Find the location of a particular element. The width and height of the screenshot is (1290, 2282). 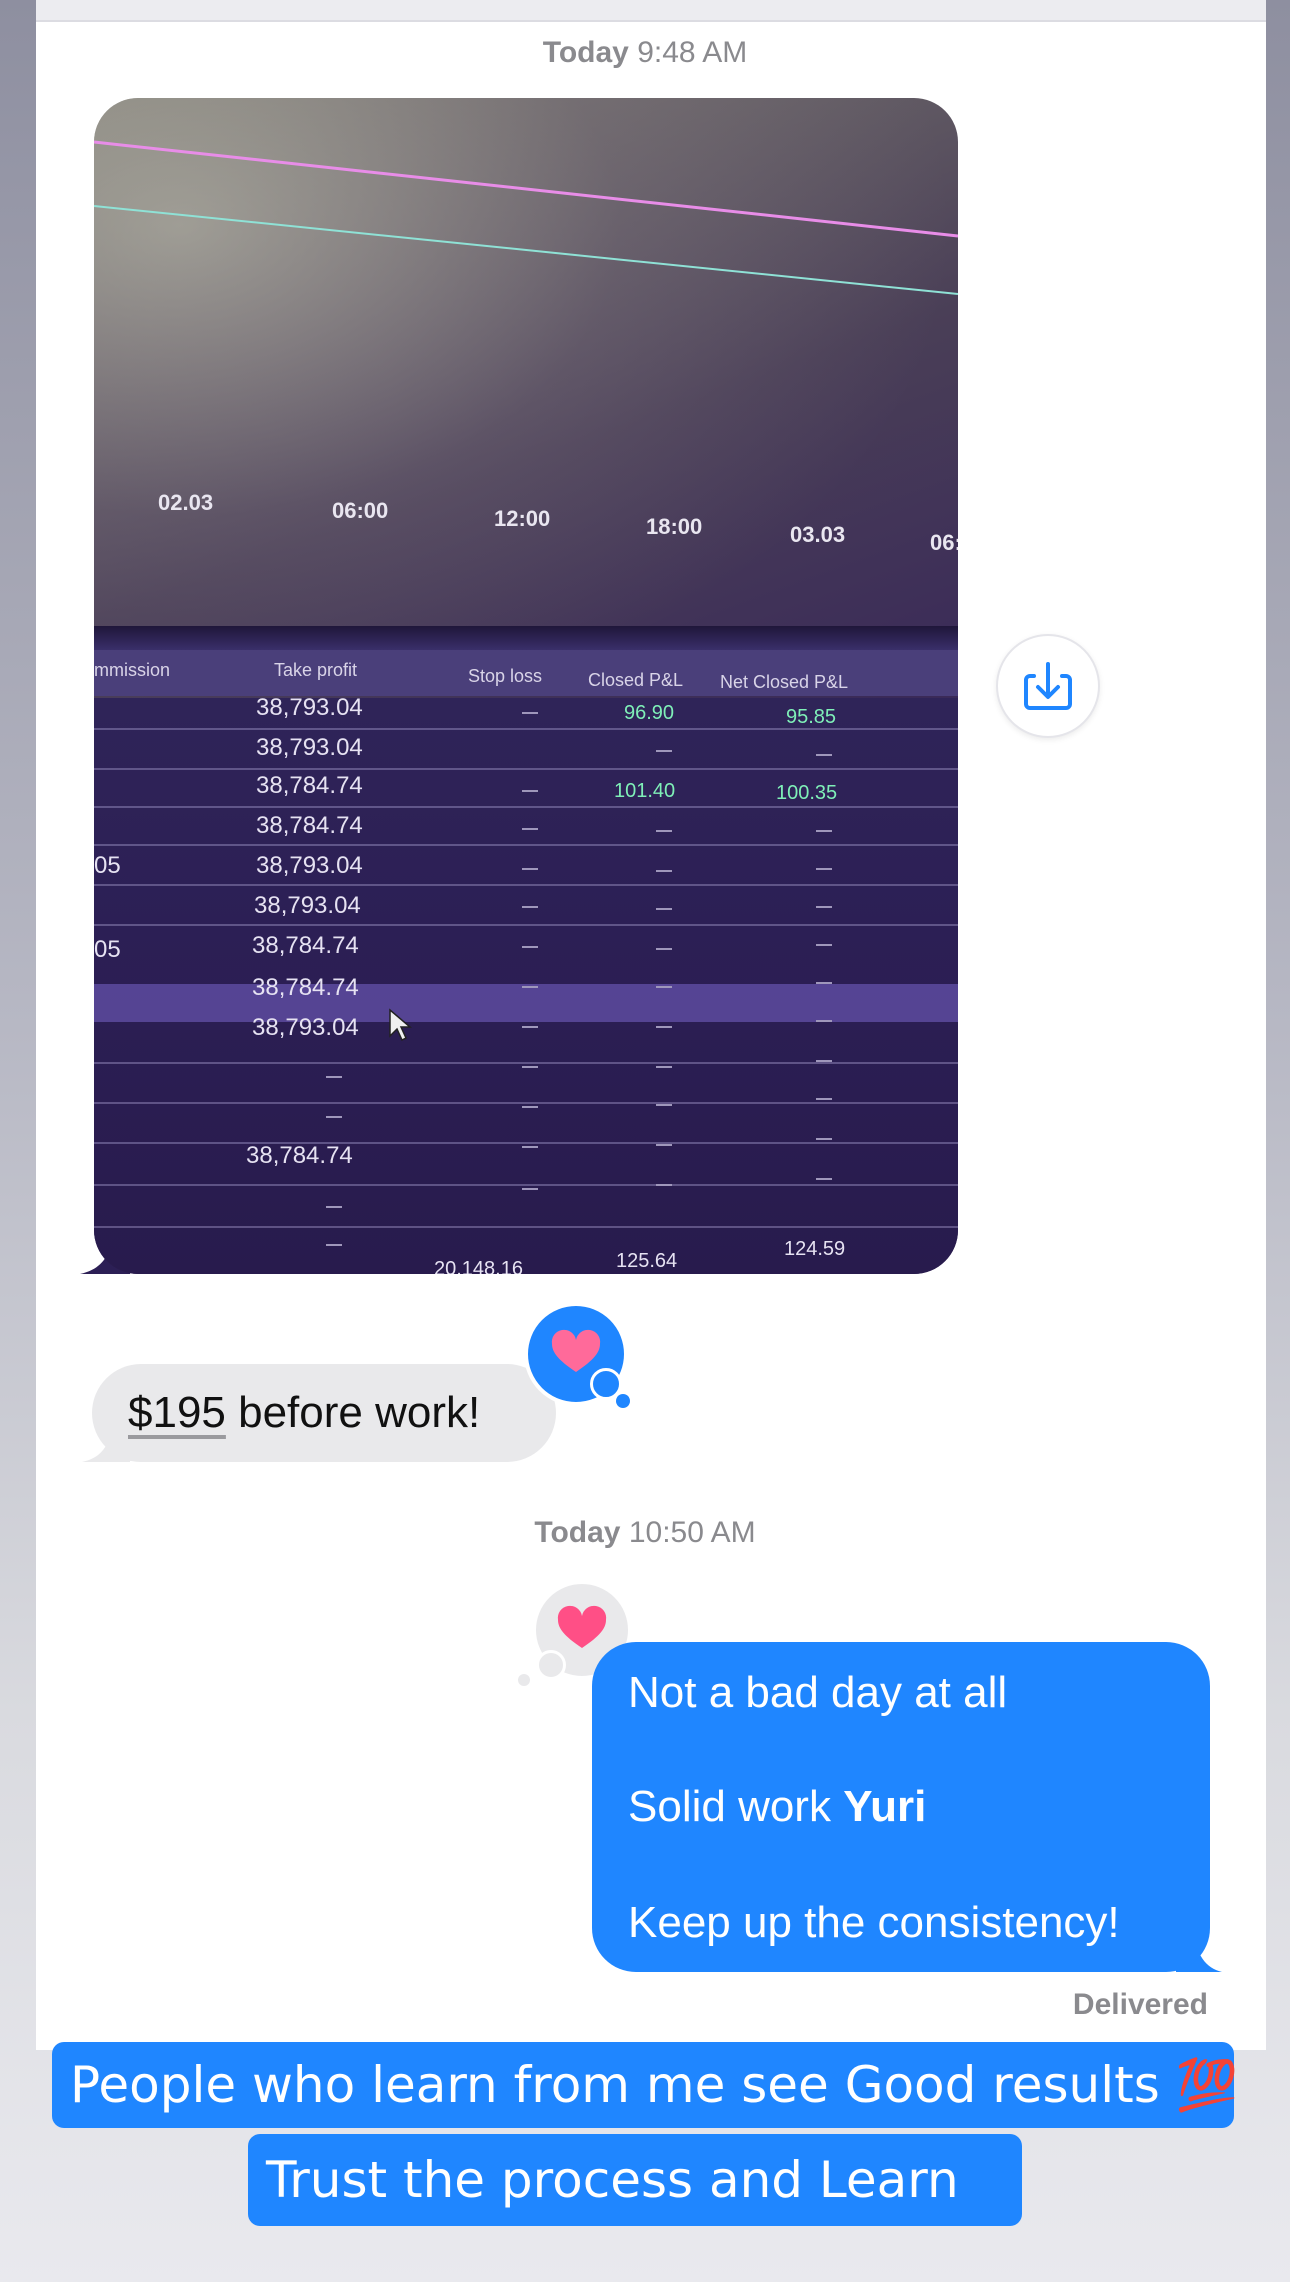

incoming-message-bubble: $195 before work! is located at coordinates (324, 1413).